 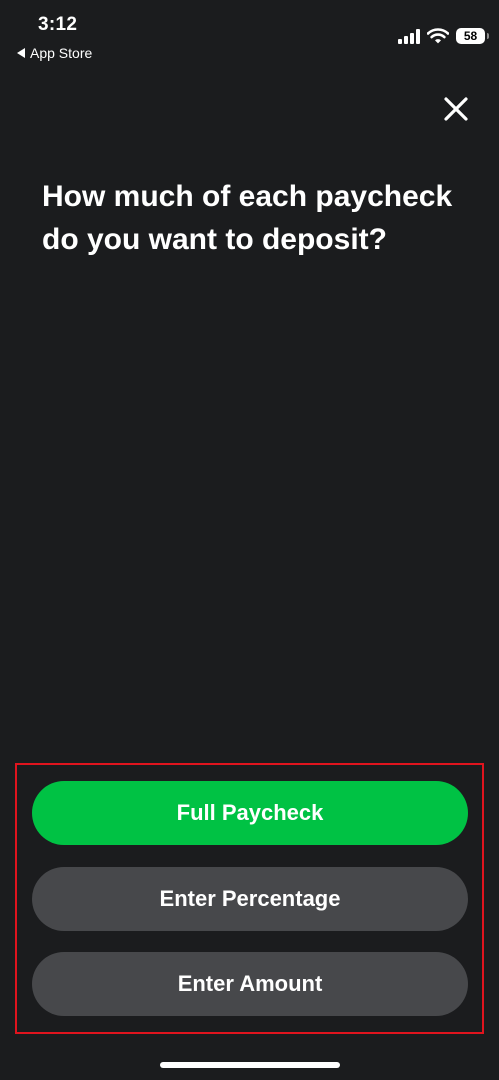 What do you see at coordinates (250, 813) in the screenshot?
I see `full-paycheck-button: Full Paycheck` at bounding box center [250, 813].